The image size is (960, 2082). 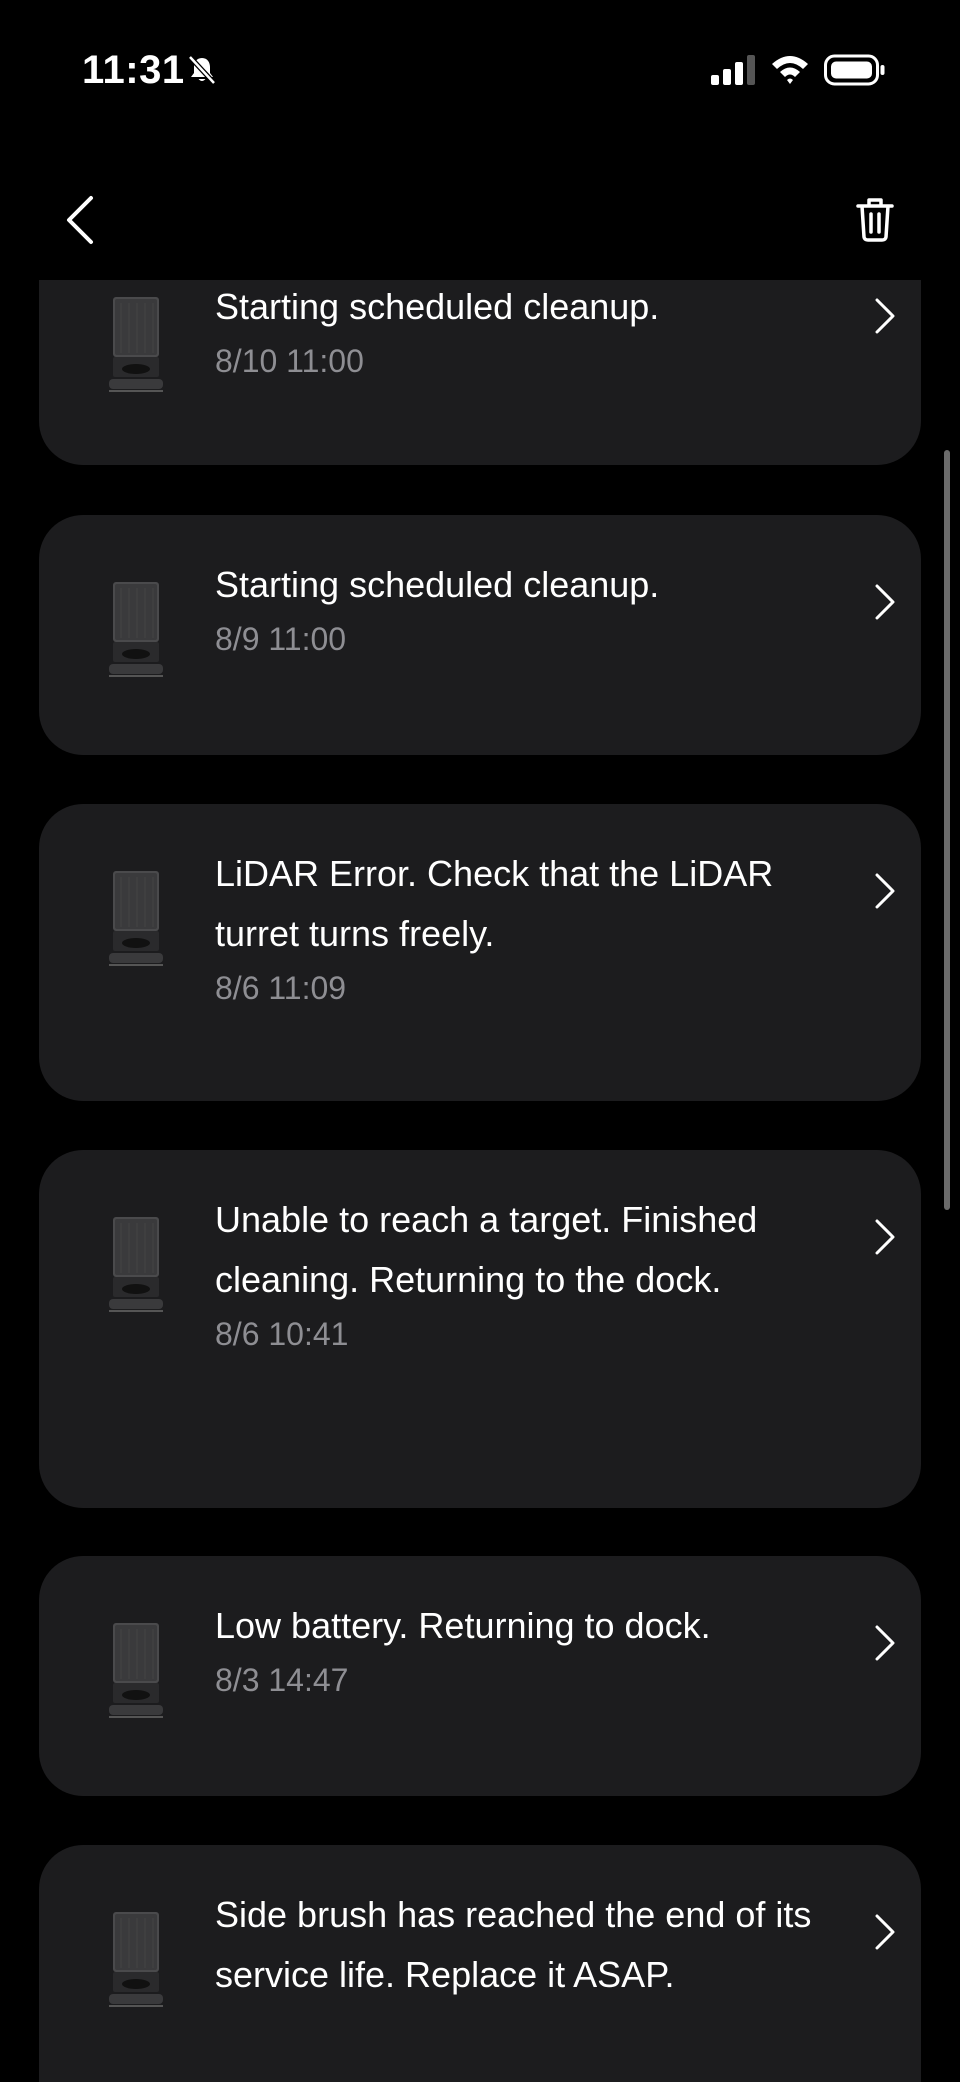 I want to click on trash-icon, so click(x=875, y=220).